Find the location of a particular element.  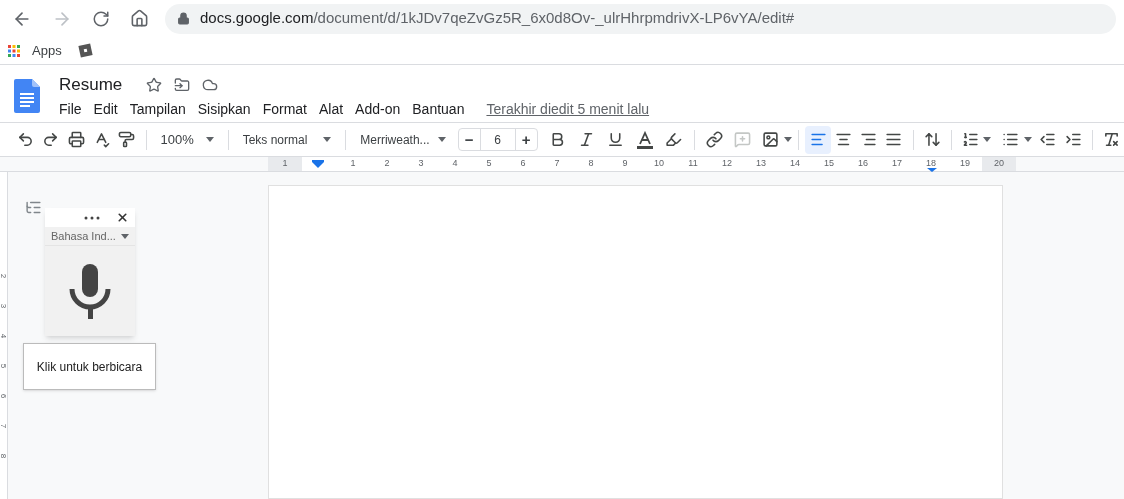

apps-bookmark: Apps is located at coordinates (35, 50).